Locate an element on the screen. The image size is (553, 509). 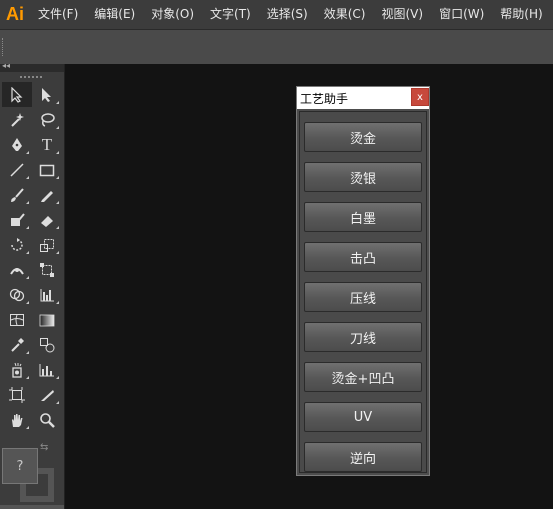
bar-graph-icon is located at coordinates (47, 294).